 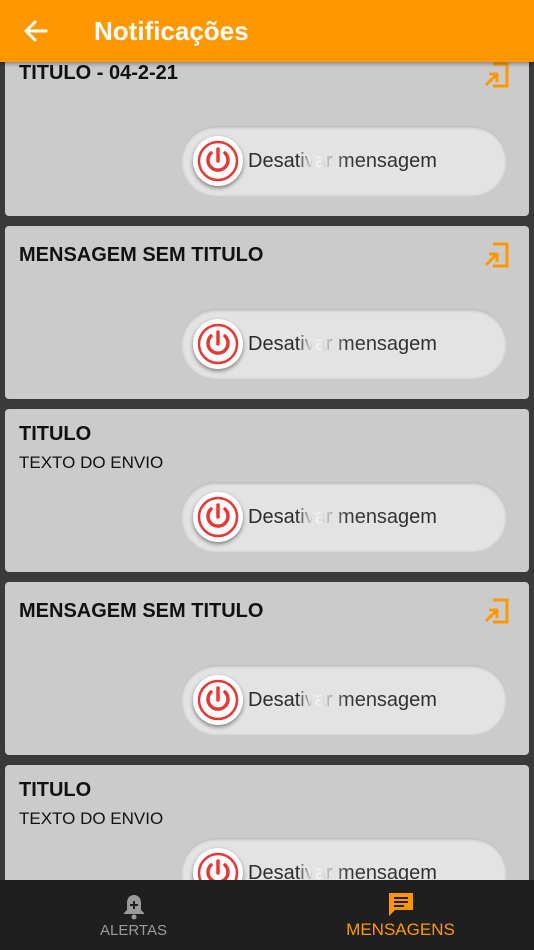 I want to click on bell-alert-icon, so click(x=133, y=906).